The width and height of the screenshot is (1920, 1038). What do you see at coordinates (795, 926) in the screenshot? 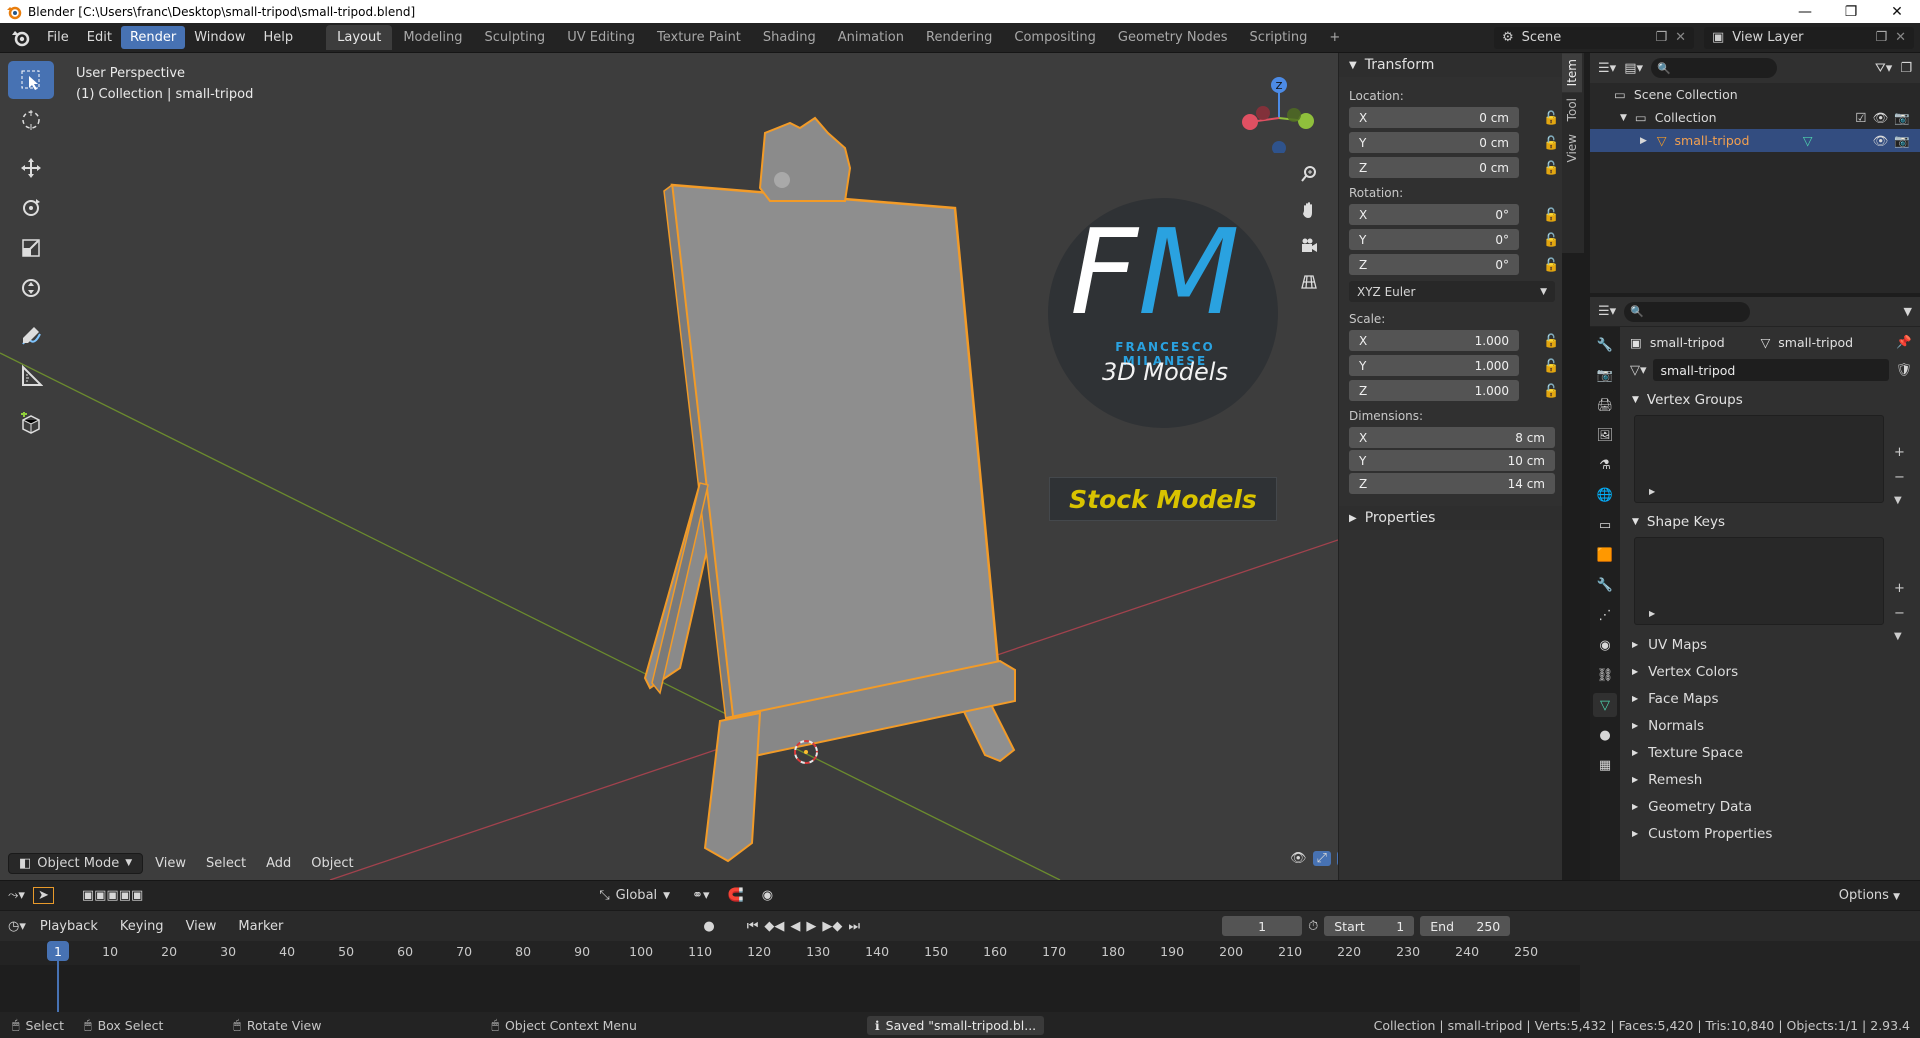
I see `play-reverse-icon: ◀` at bounding box center [795, 926].